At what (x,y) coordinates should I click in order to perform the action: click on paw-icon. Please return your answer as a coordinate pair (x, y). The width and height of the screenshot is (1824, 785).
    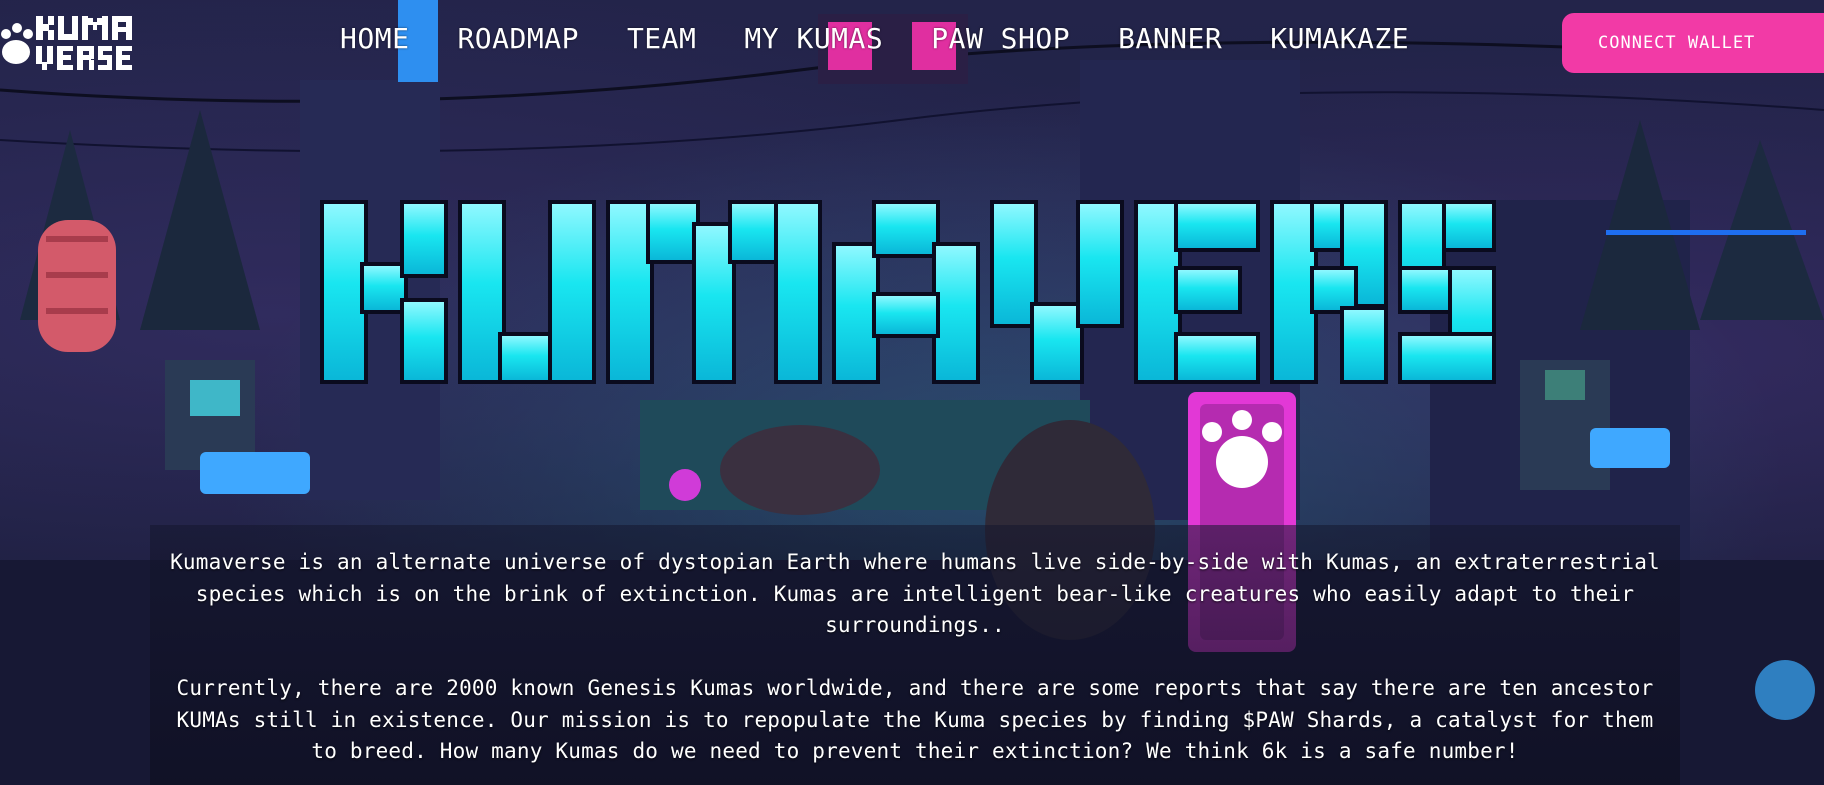
    Looking at the image, I should click on (17, 43).